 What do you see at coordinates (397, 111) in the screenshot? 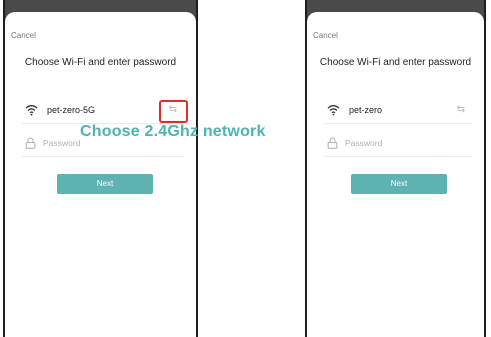
I see `wifi-network-row: pet-zero ⇆` at bounding box center [397, 111].